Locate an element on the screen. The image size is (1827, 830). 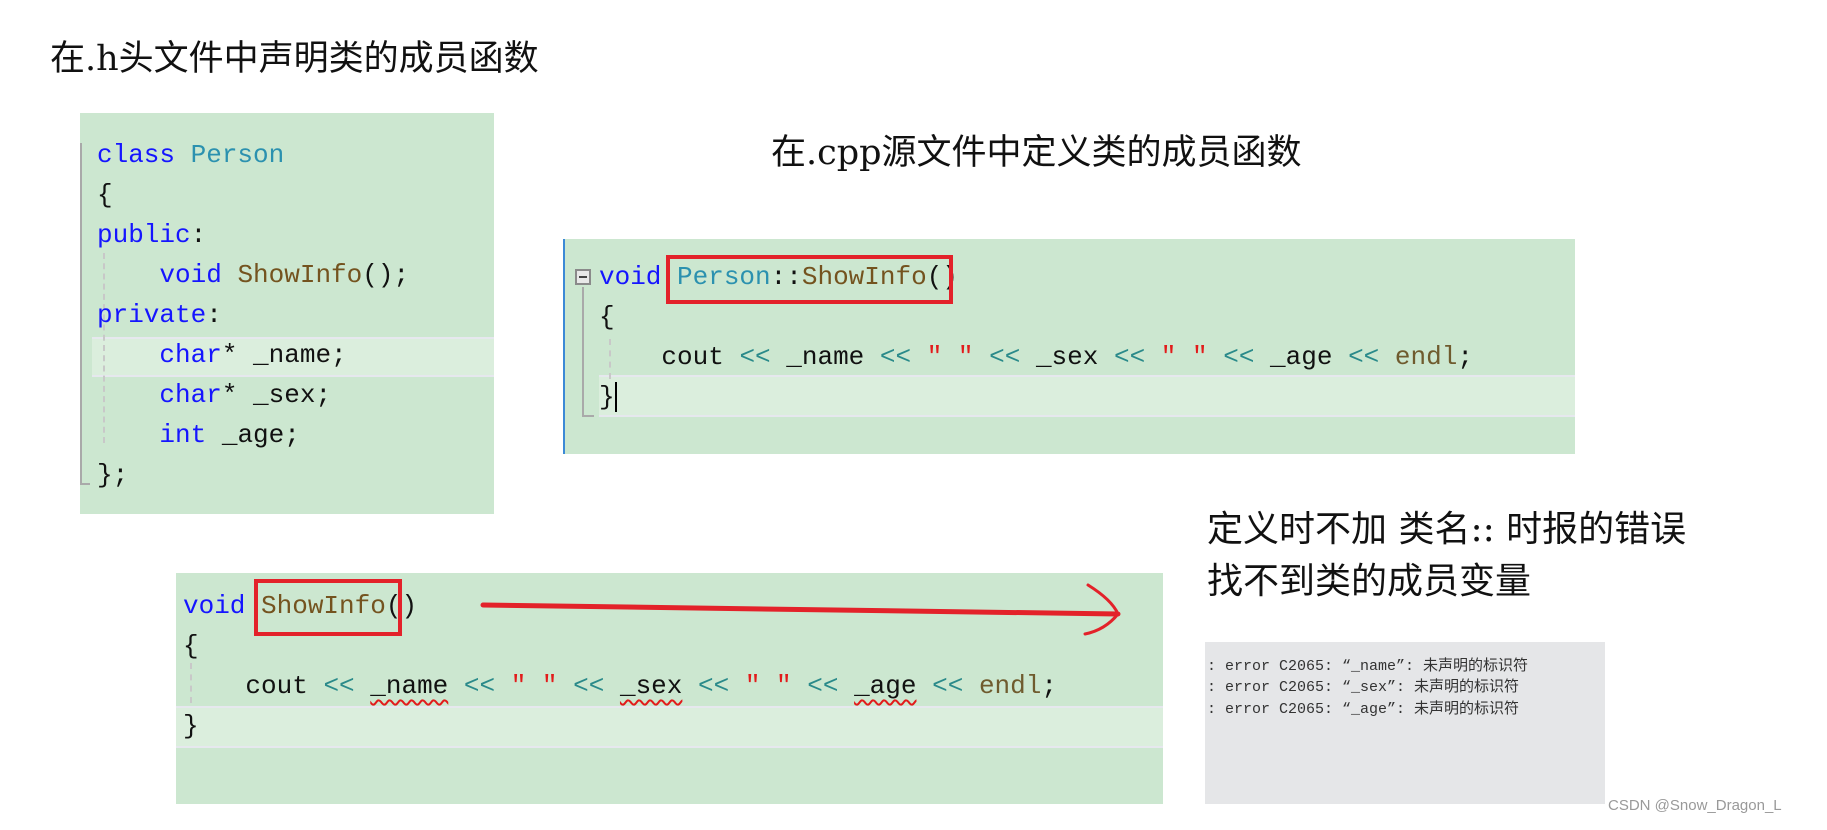
watermark: CSDN @Snow_Dragon_L is located at coordinates (1695, 805).